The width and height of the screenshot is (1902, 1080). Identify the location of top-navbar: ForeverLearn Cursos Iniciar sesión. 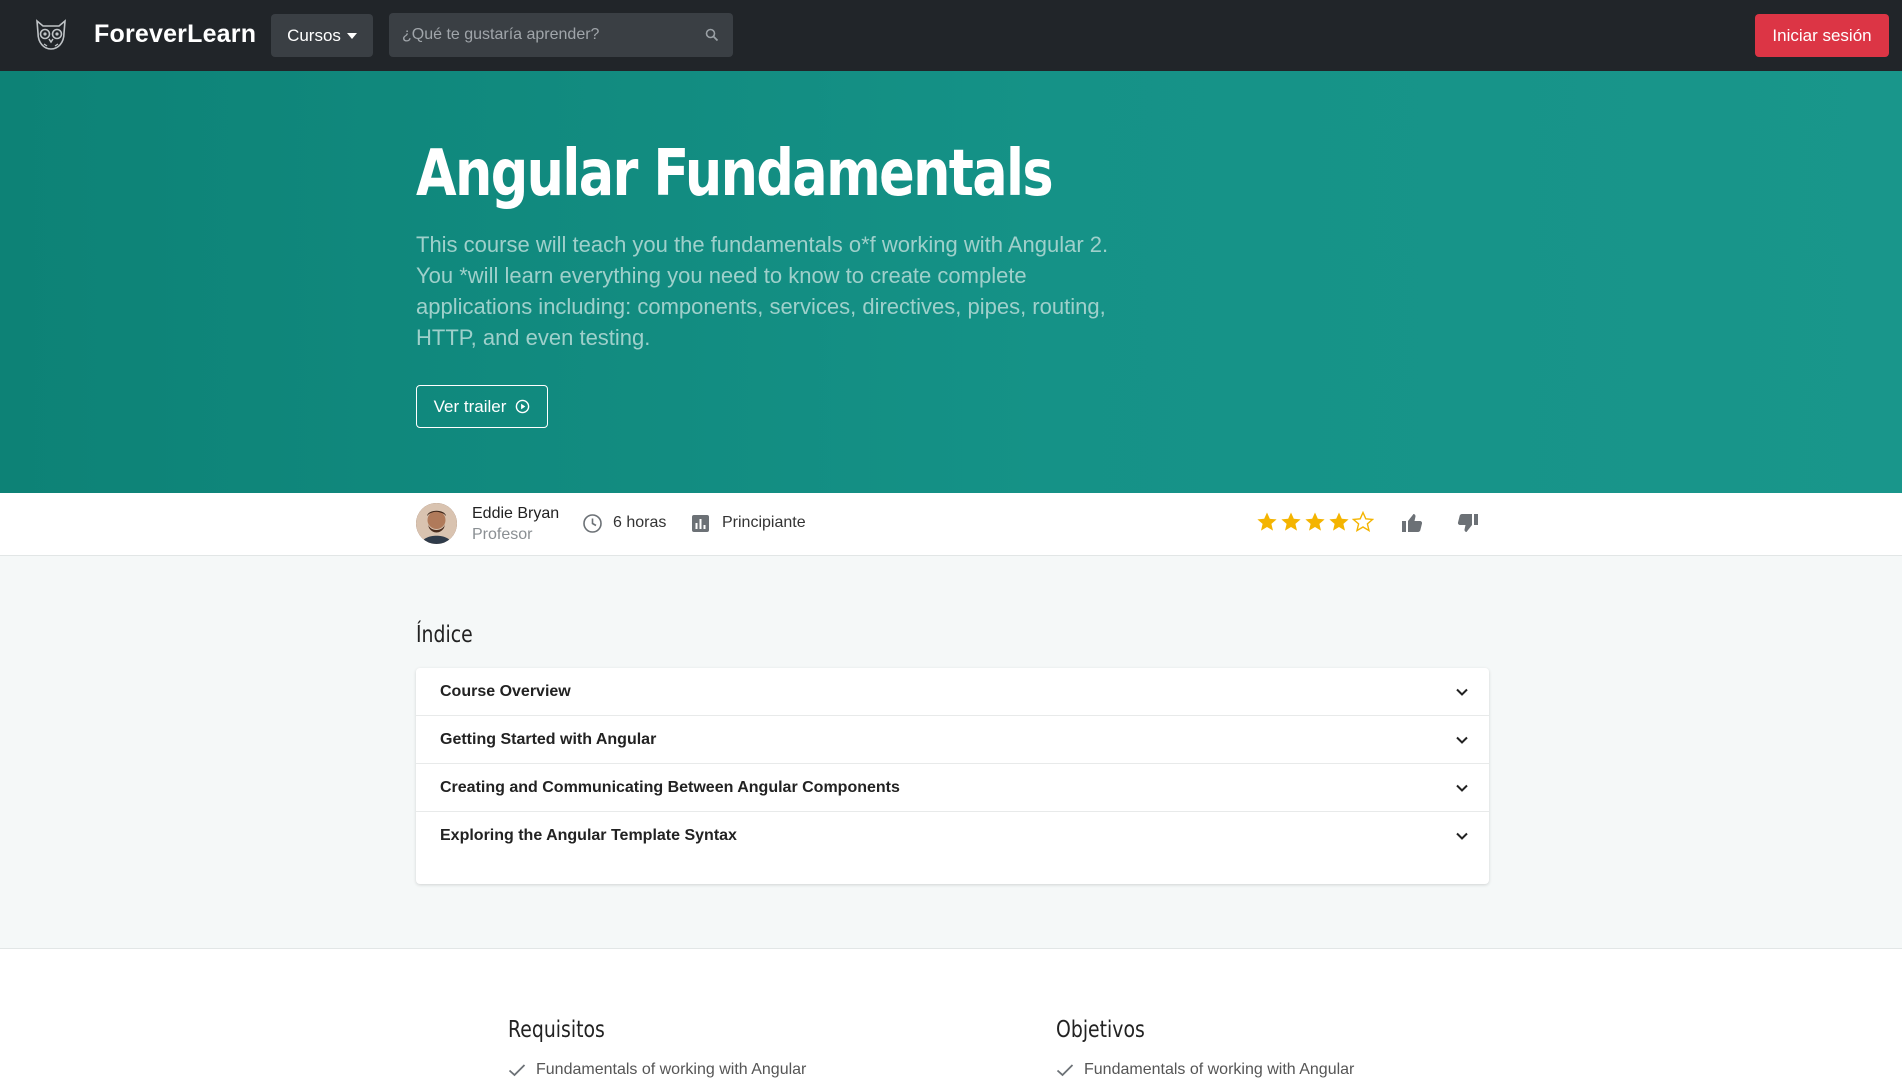
(951, 35).